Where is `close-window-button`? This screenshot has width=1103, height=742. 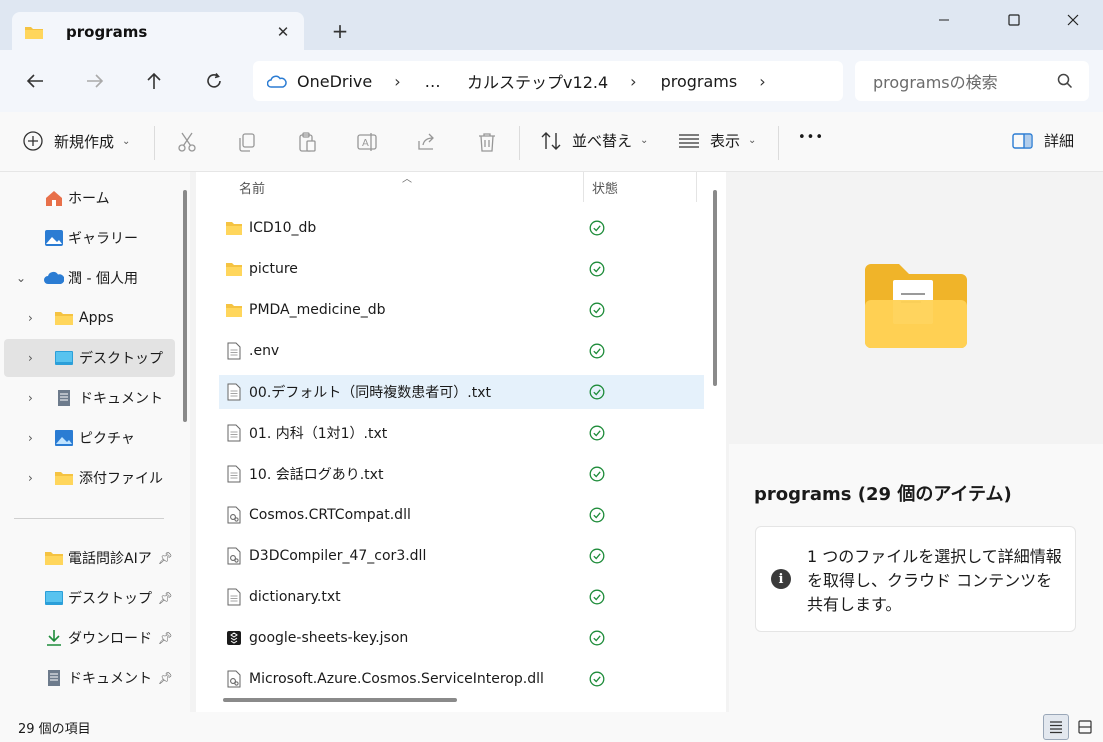 close-window-button is located at coordinates (1073, 20).